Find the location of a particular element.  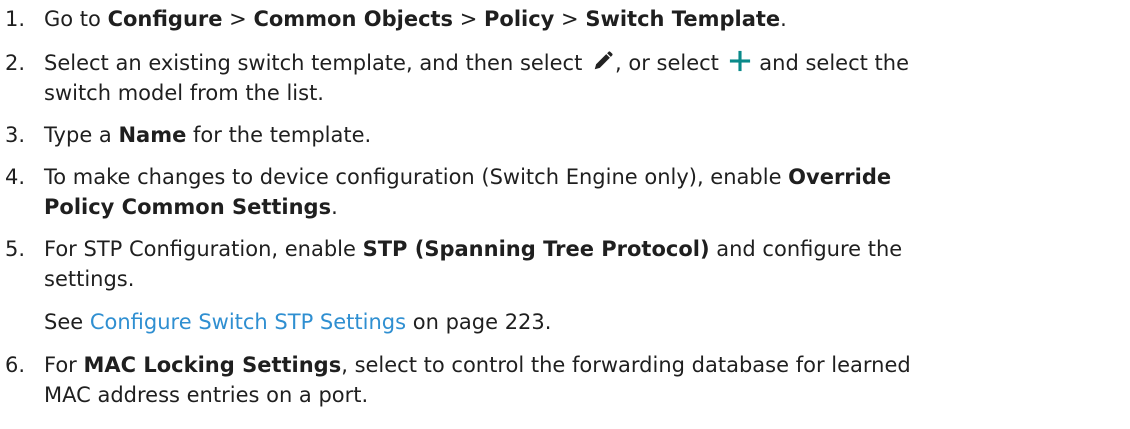

pencil-icon is located at coordinates (603, 60).